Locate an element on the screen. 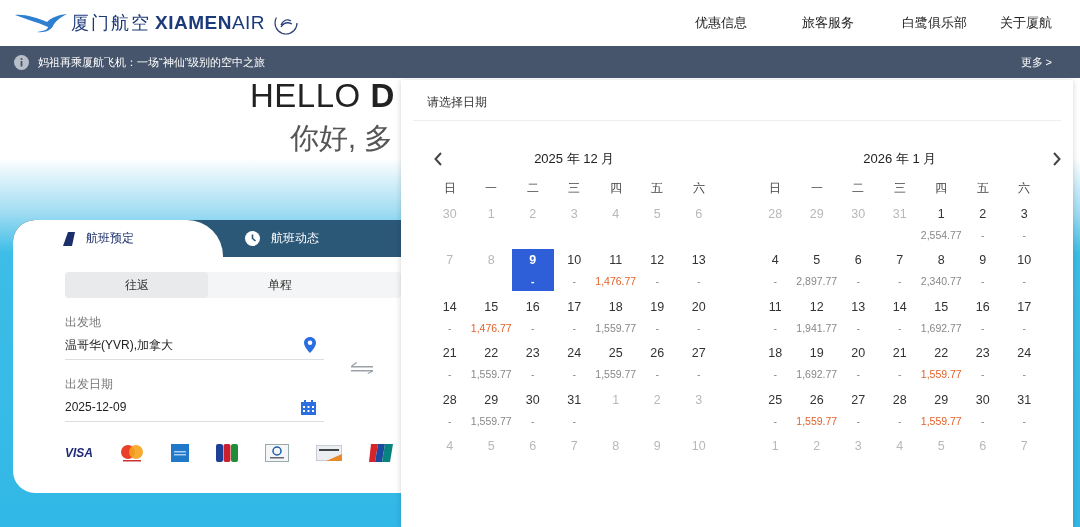  month-title: 2026 年 1 月 is located at coordinates (900, 159).